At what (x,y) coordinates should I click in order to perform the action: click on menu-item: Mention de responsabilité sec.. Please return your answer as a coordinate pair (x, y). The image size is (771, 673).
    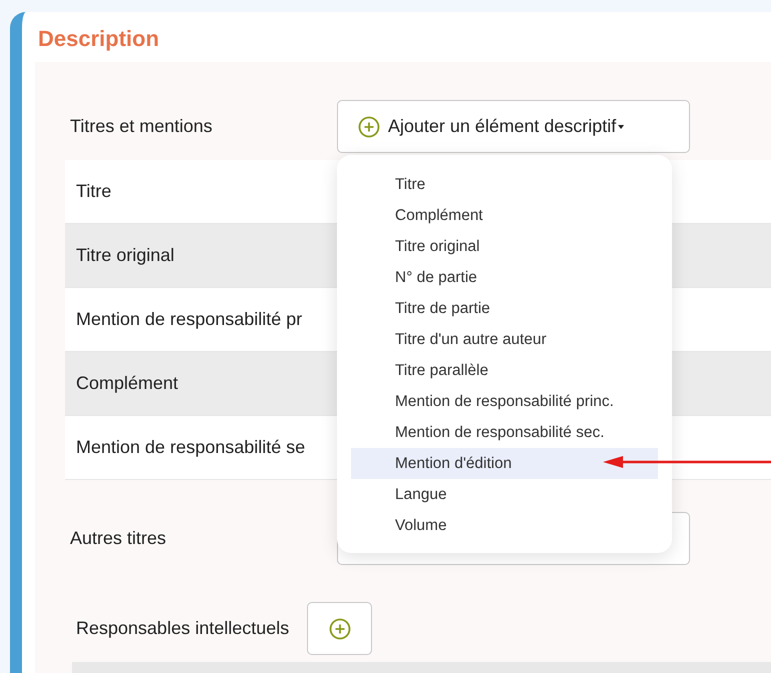
    Looking at the image, I should click on (504, 432).